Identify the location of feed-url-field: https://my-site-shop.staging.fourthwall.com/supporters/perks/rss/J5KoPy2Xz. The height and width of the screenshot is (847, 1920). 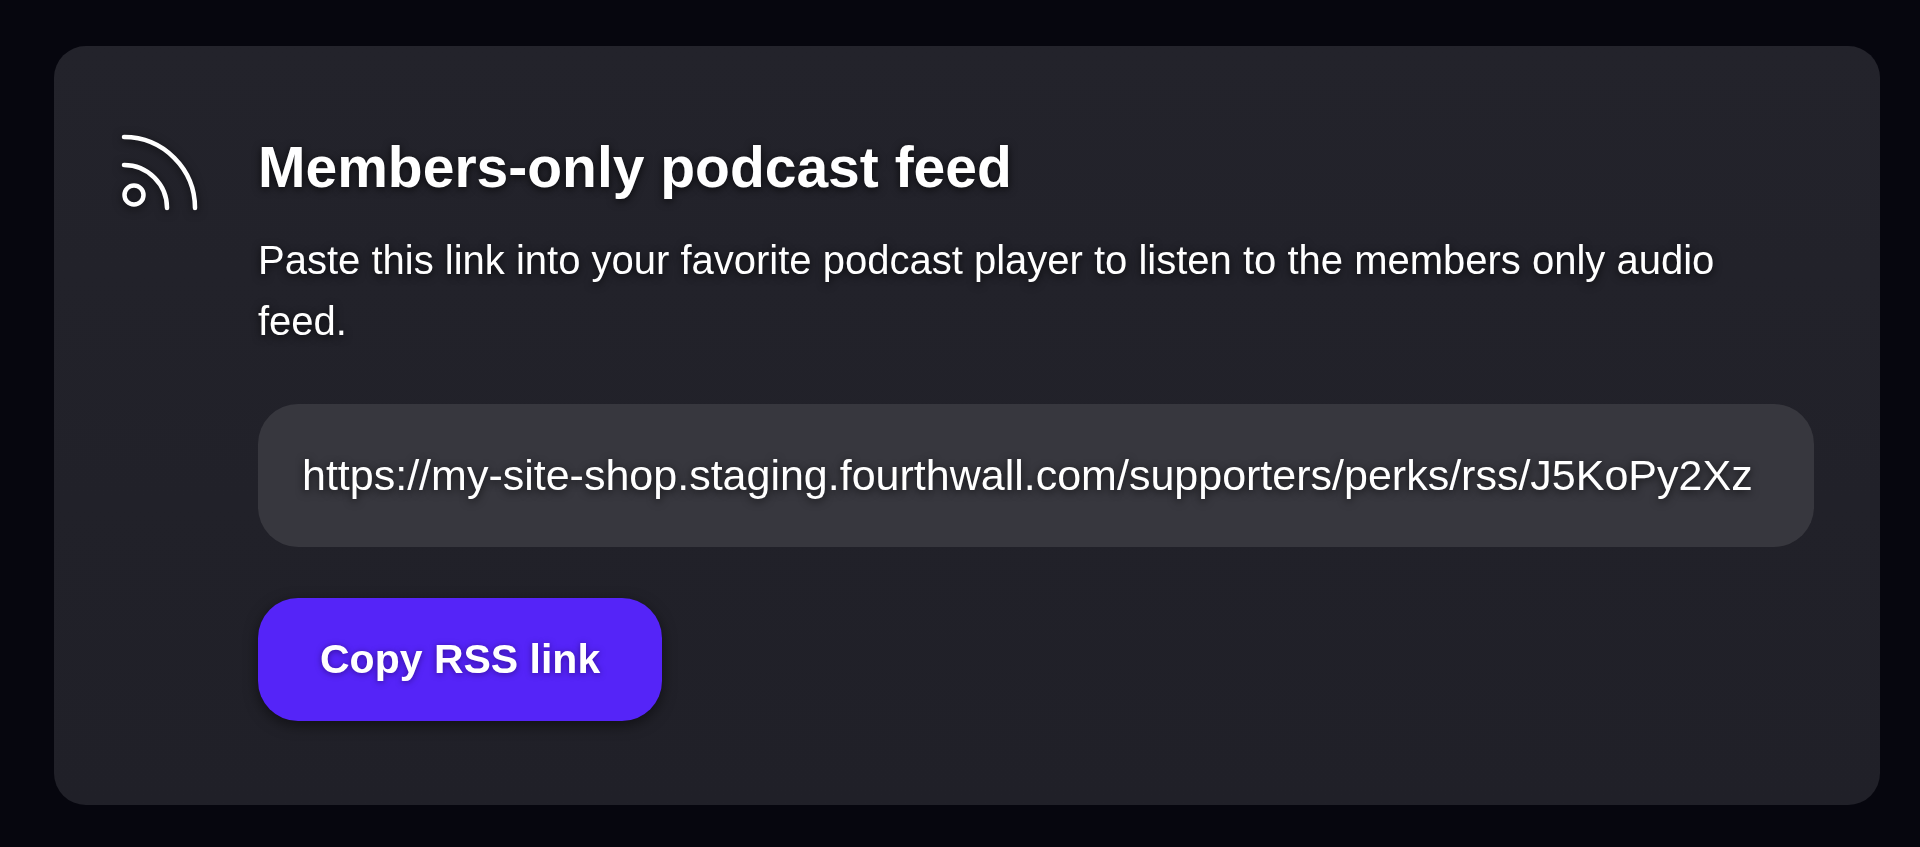
(1036, 475).